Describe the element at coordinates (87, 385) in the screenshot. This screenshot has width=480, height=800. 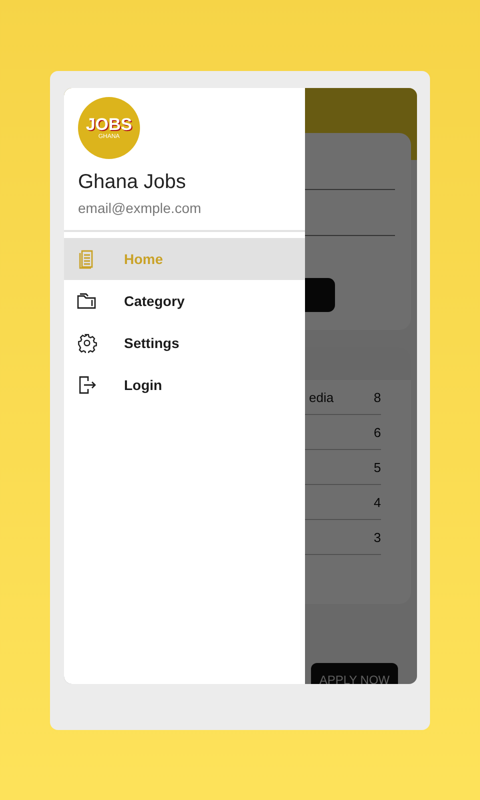
I see `logout-icon` at that location.